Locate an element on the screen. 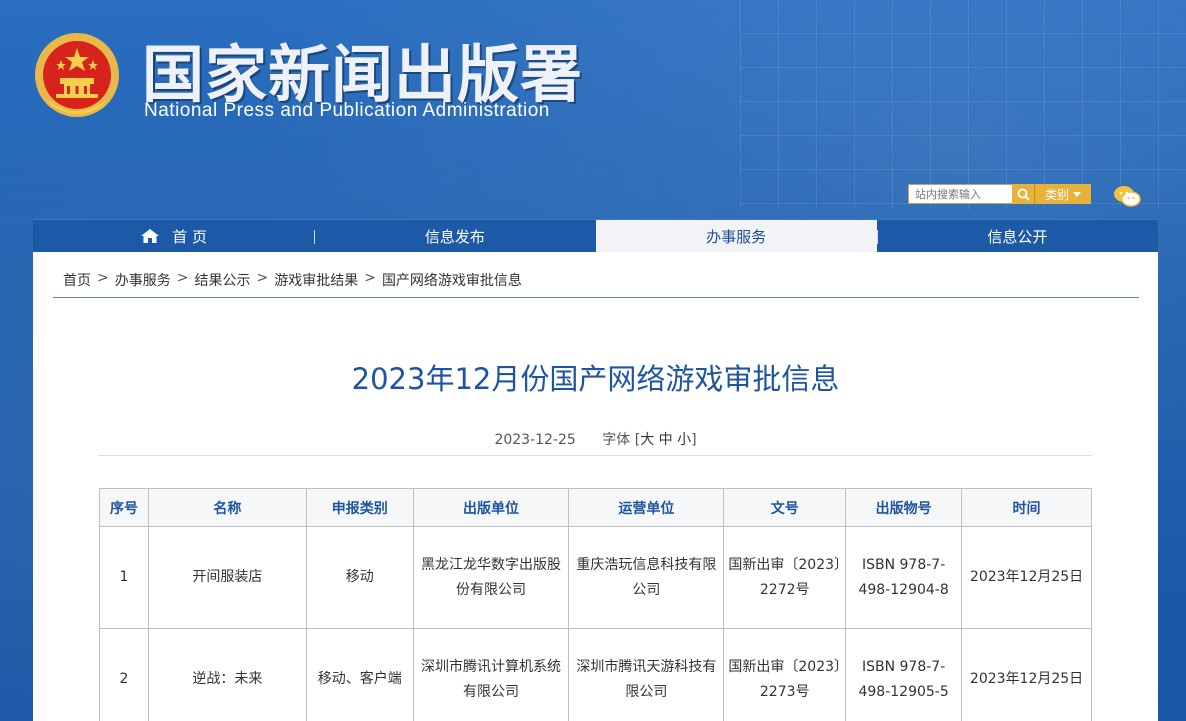 Image resolution: width=1186 pixels, height=721 pixels. site-search: 类别 is located at coordinates (999, 194).